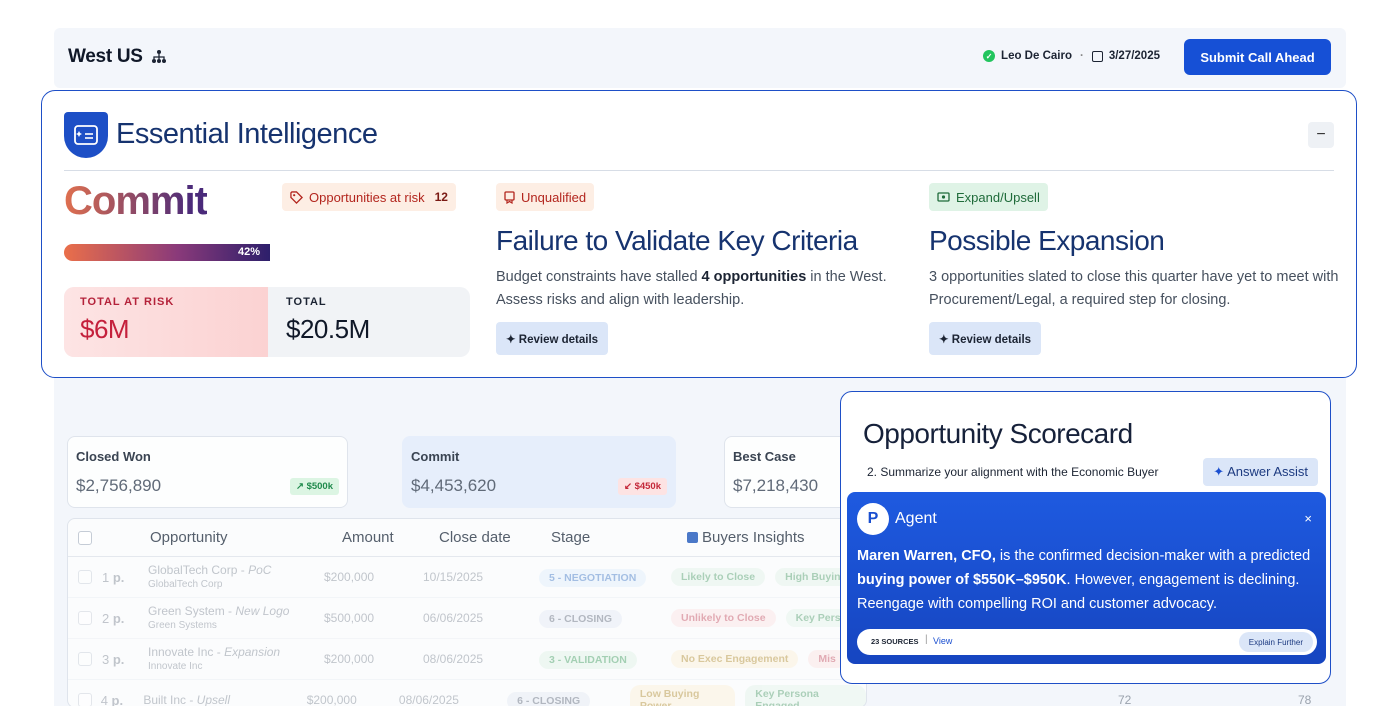 The height and width of the screenshot is (706, 1398). What do you see at coordinates (642, 486) in the screenshot?
I see `kpi-delta: ↙ $450k` at bounding box center [642, 486].